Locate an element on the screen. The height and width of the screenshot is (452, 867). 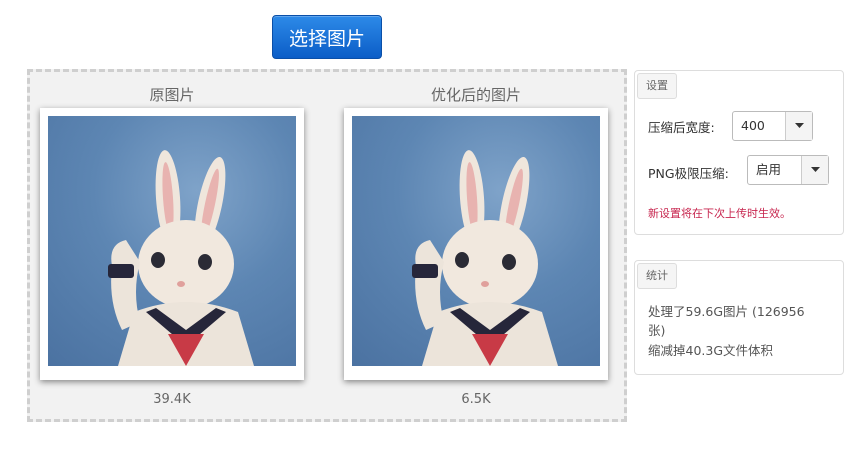
processed-stat: 处理了59.6G图片 (126956 is located at coordinates (726, 311).